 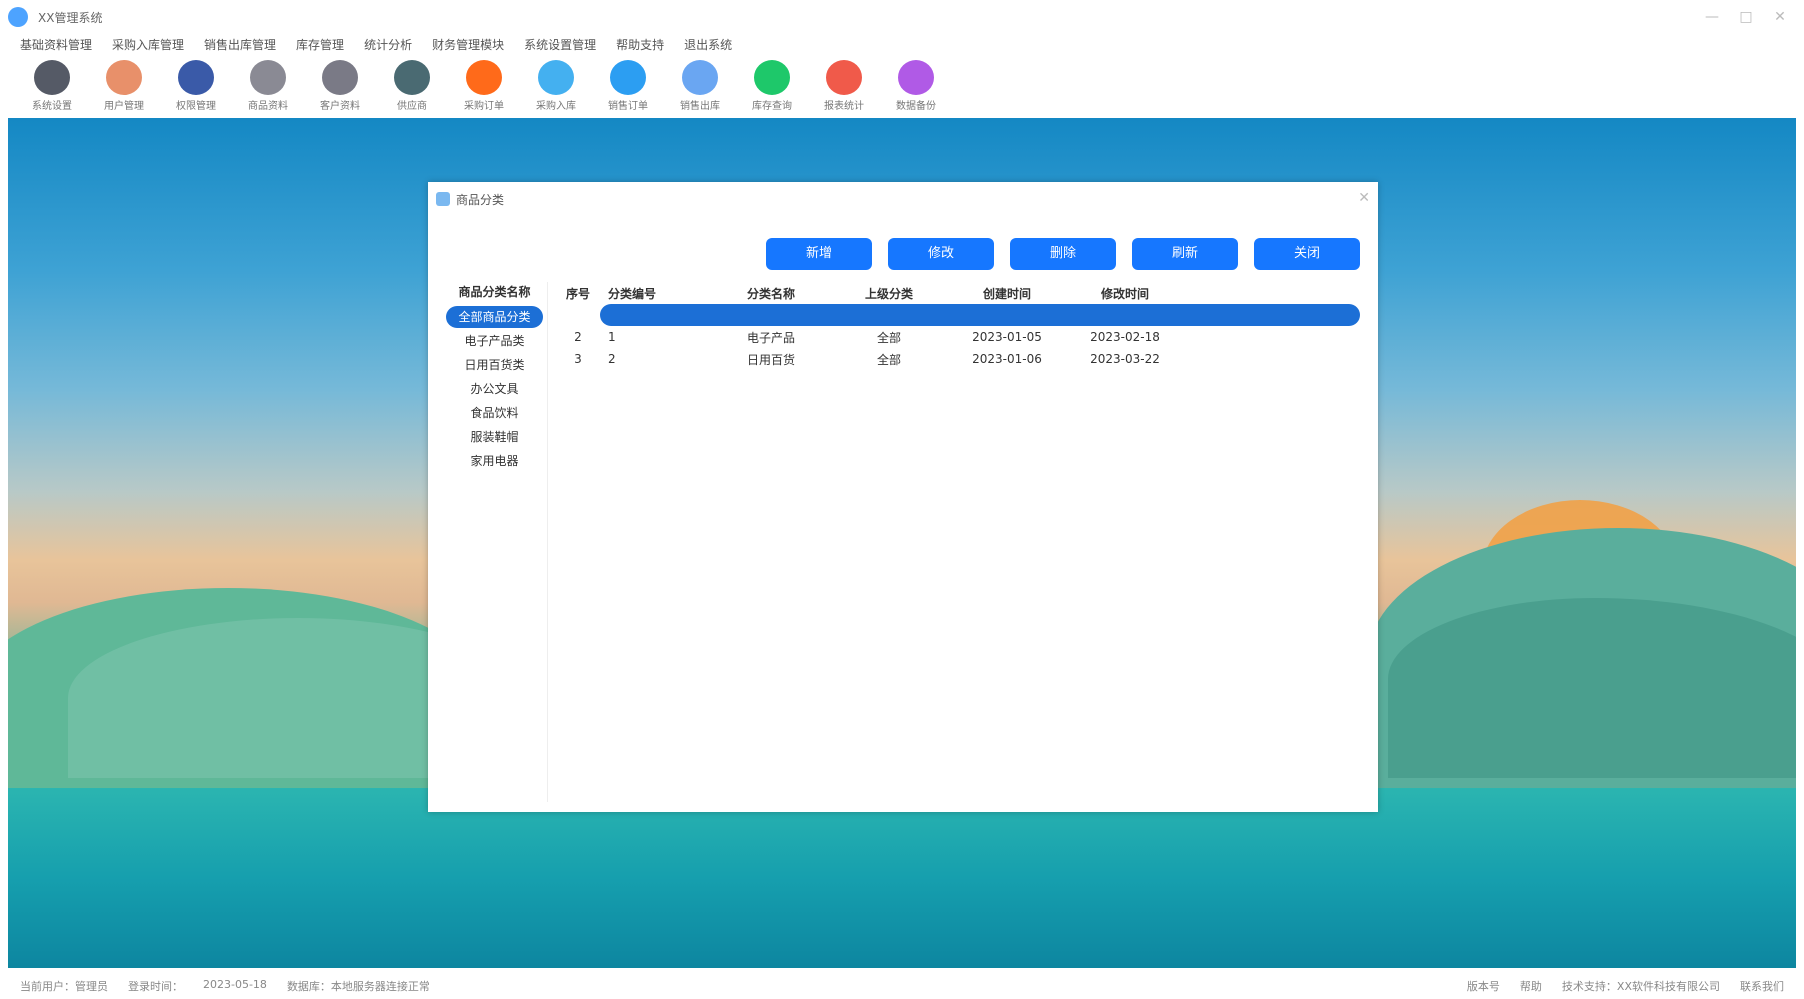 I want to click on window-controls: — □ ✕, so click(x=1746, y=17).